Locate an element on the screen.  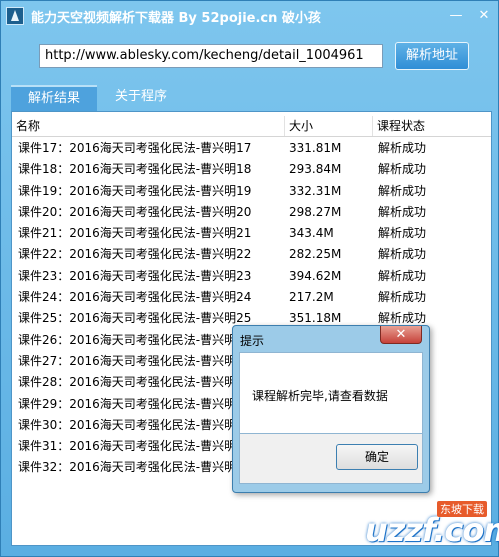
row-name-cell: 课件32：2016海天司考强化民法-曹兴明 is located at coordinates (127, 467).